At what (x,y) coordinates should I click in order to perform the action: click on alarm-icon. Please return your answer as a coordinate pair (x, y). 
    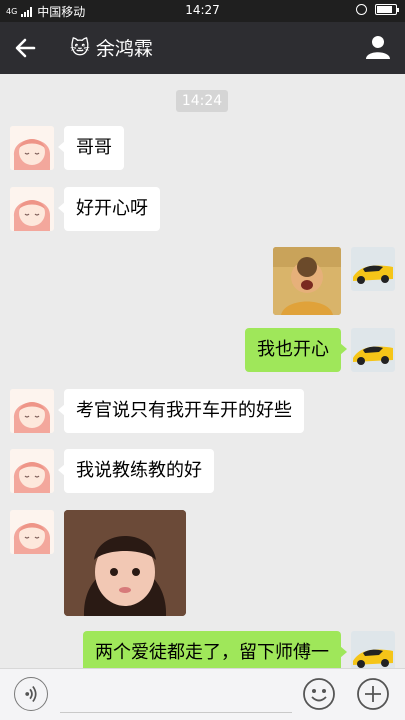
    Looking at the image, I should click on (361, 9).